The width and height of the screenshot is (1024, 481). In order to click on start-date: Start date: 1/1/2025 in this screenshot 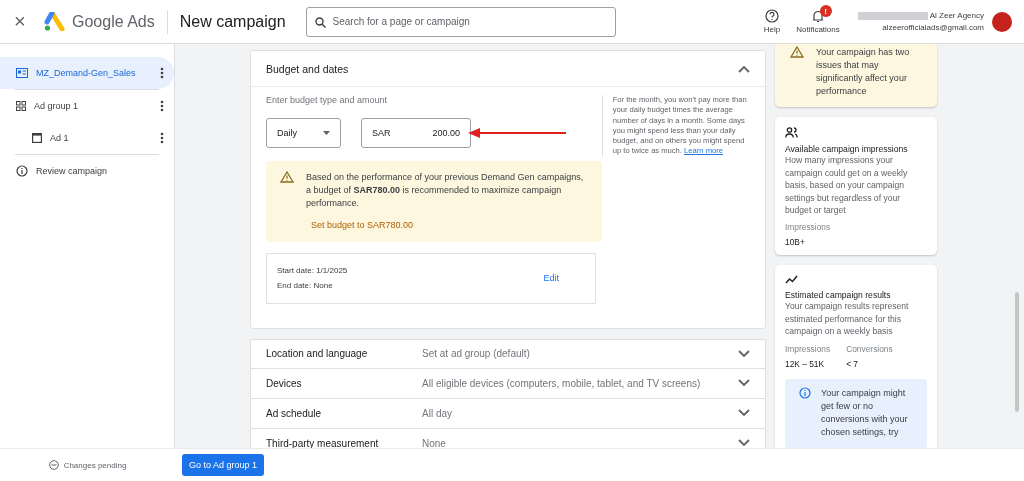, I will do `click(312, 271)`.